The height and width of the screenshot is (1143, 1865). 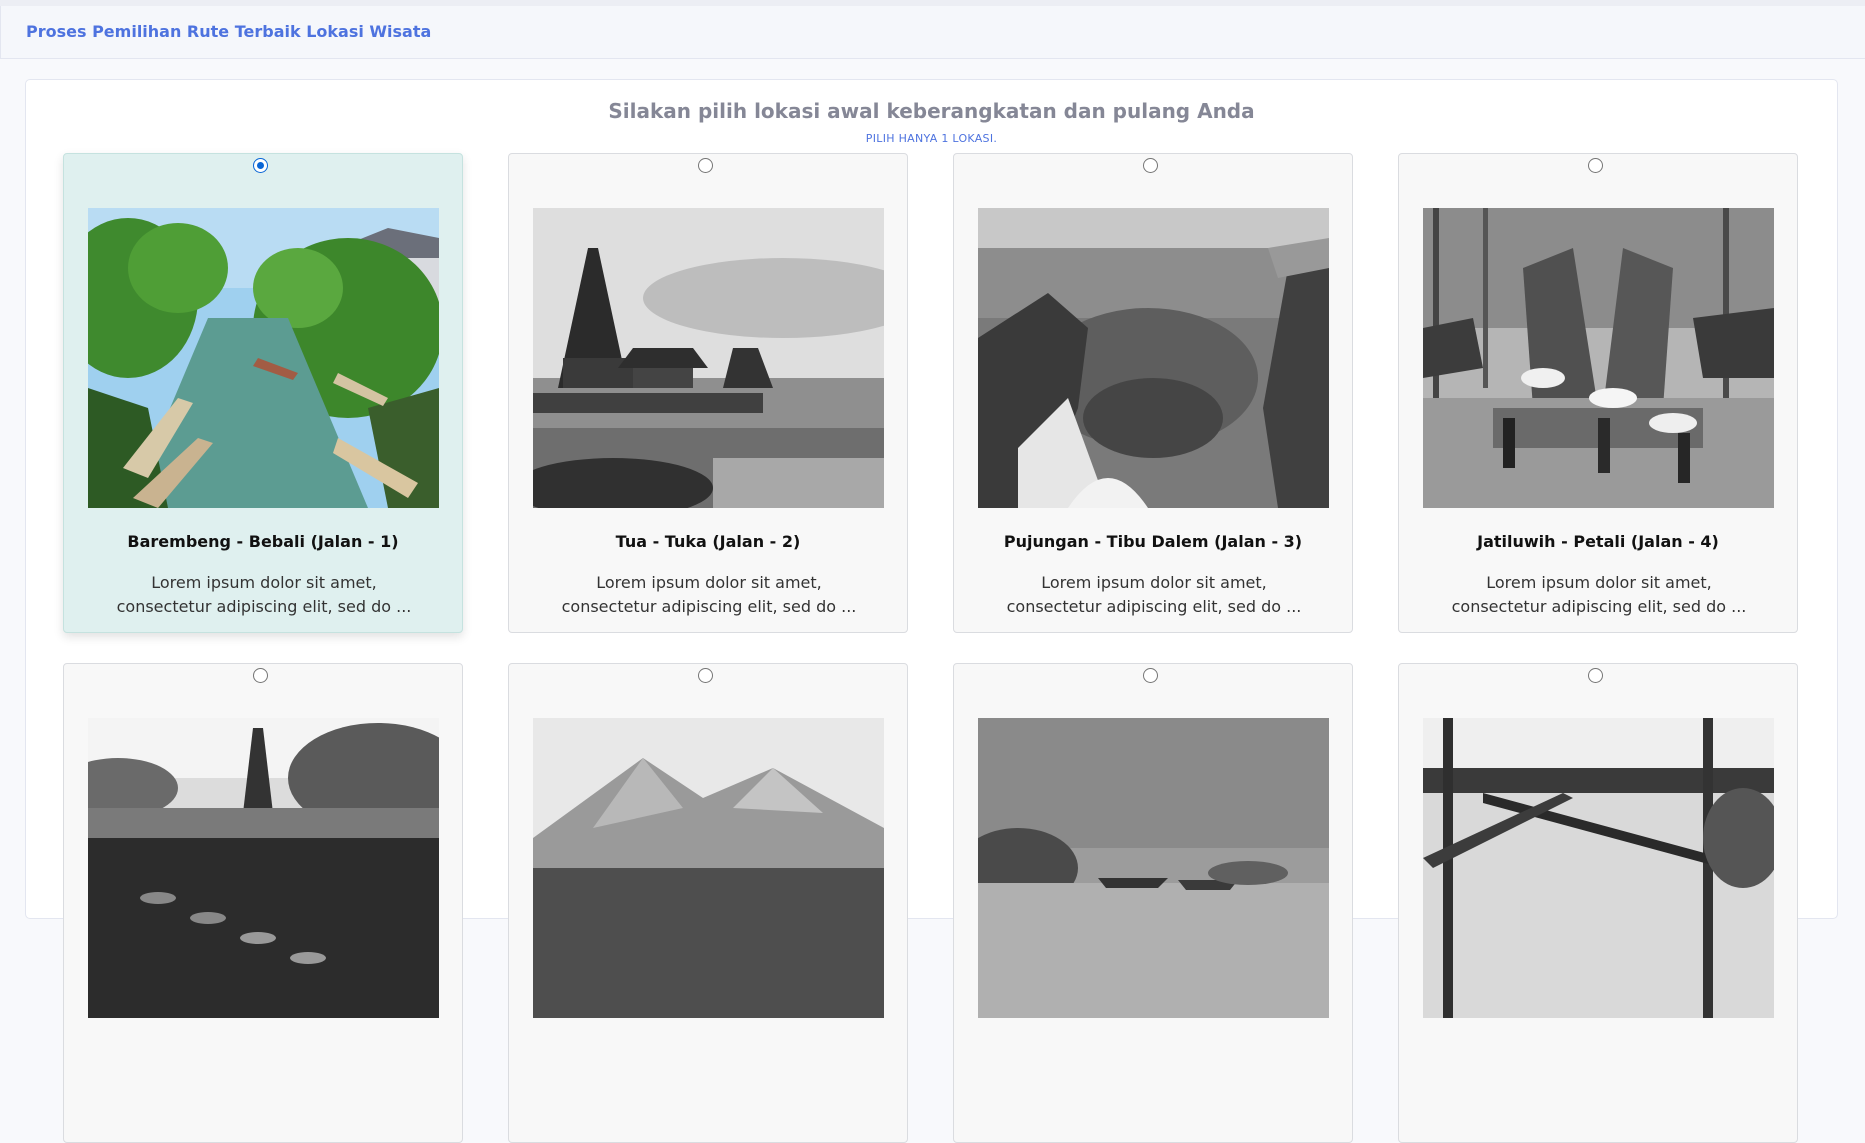 I want to click on location-title-1: Barembeng - Bebali (Jalan - 1), so click(x=263, y=541).